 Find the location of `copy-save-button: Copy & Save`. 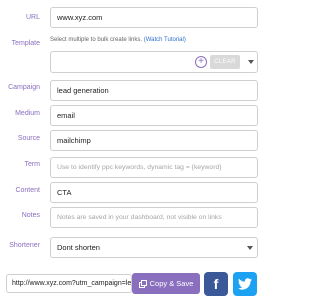

copy-save-button: Copy & Save is located at coordinates (166, 283).